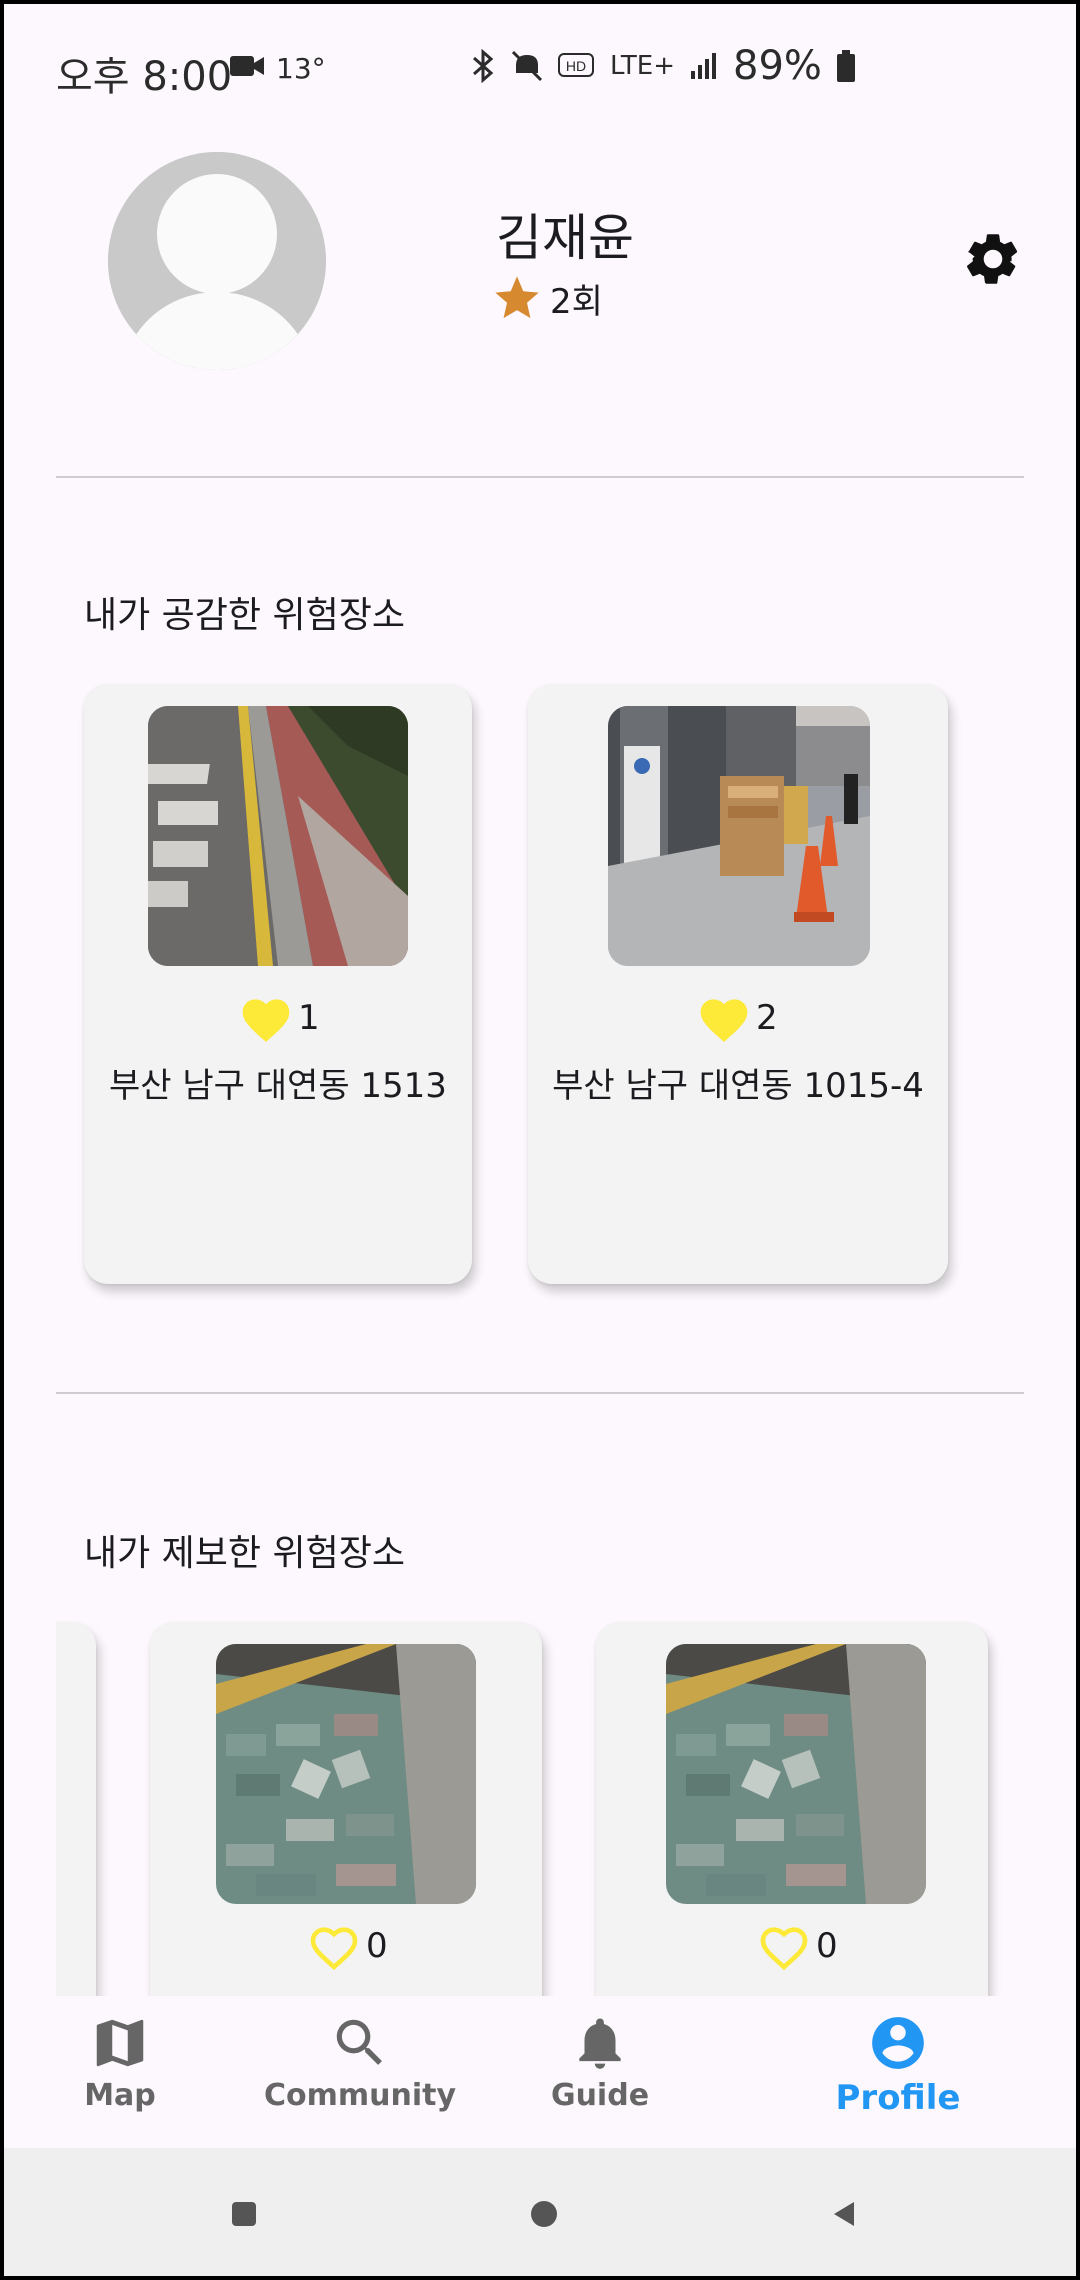 The height and width of the screenshot is (2280, 1080). What do you see at coordinates (244, 2214) in the screenshot?
I see `recents-icon` at bounding box center [244, 2214].